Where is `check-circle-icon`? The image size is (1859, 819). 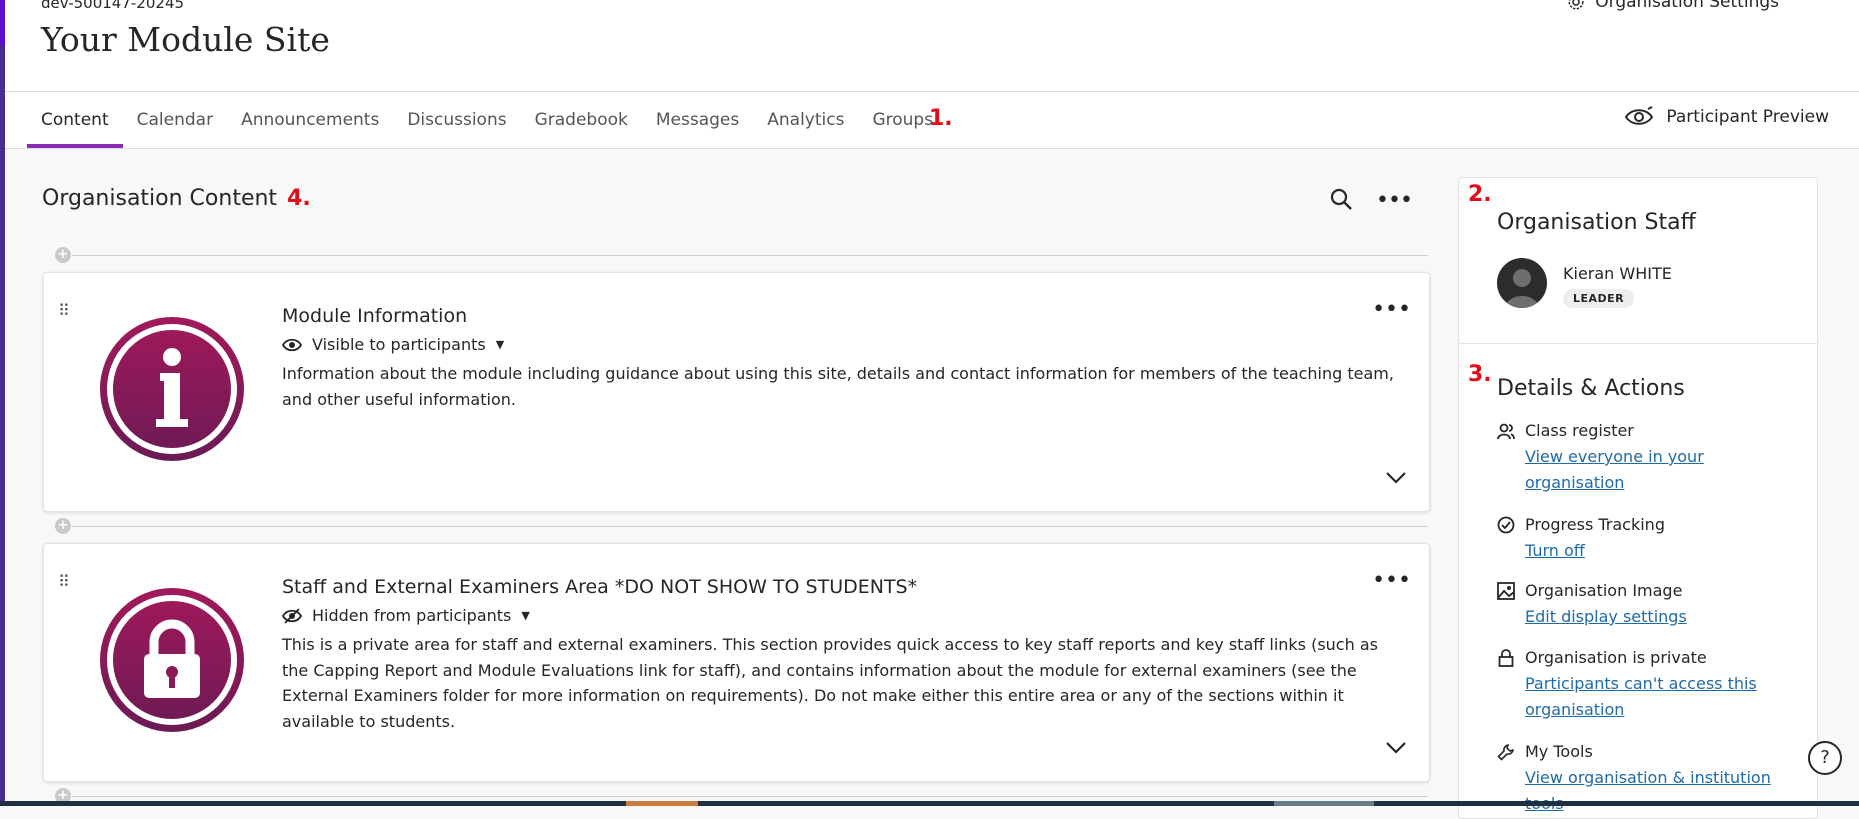
check-circle-icon is located at coordinates (1506, 524).